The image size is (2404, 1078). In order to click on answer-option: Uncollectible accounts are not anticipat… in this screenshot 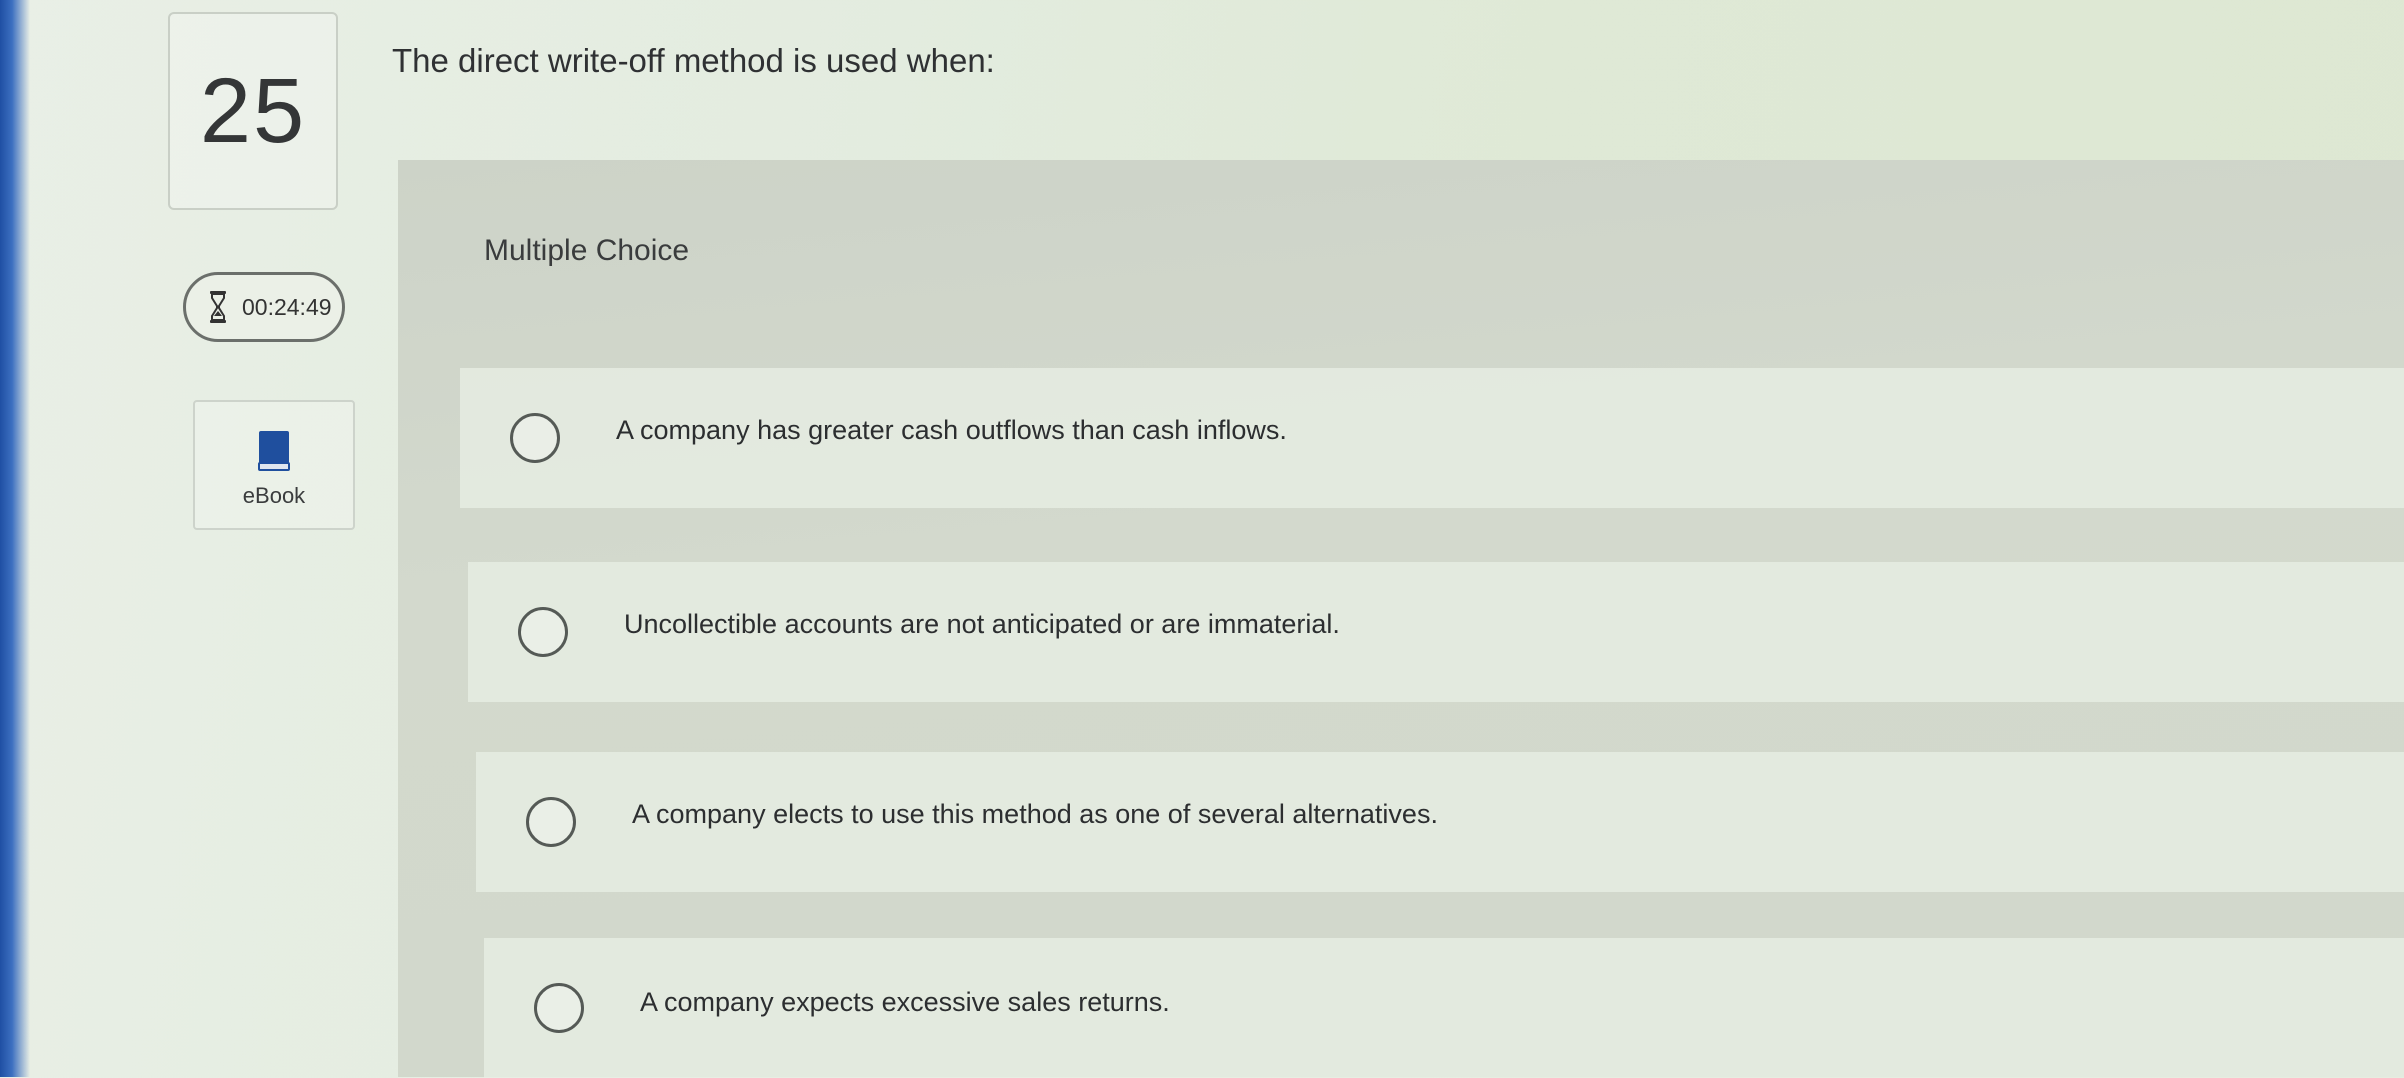, I will do `click(1436, 632)`.